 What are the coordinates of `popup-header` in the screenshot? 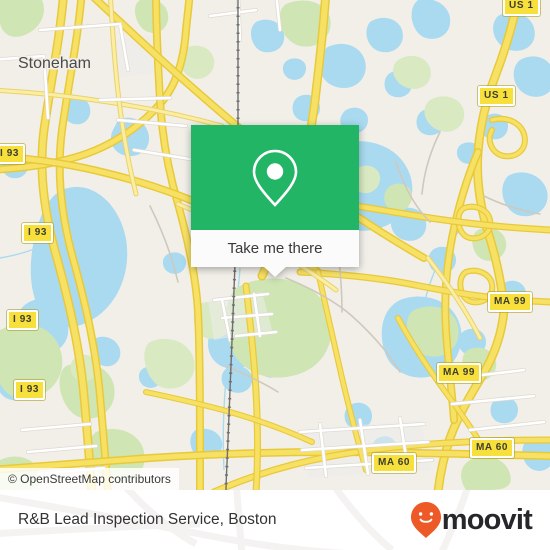 It's located at (275, 177).